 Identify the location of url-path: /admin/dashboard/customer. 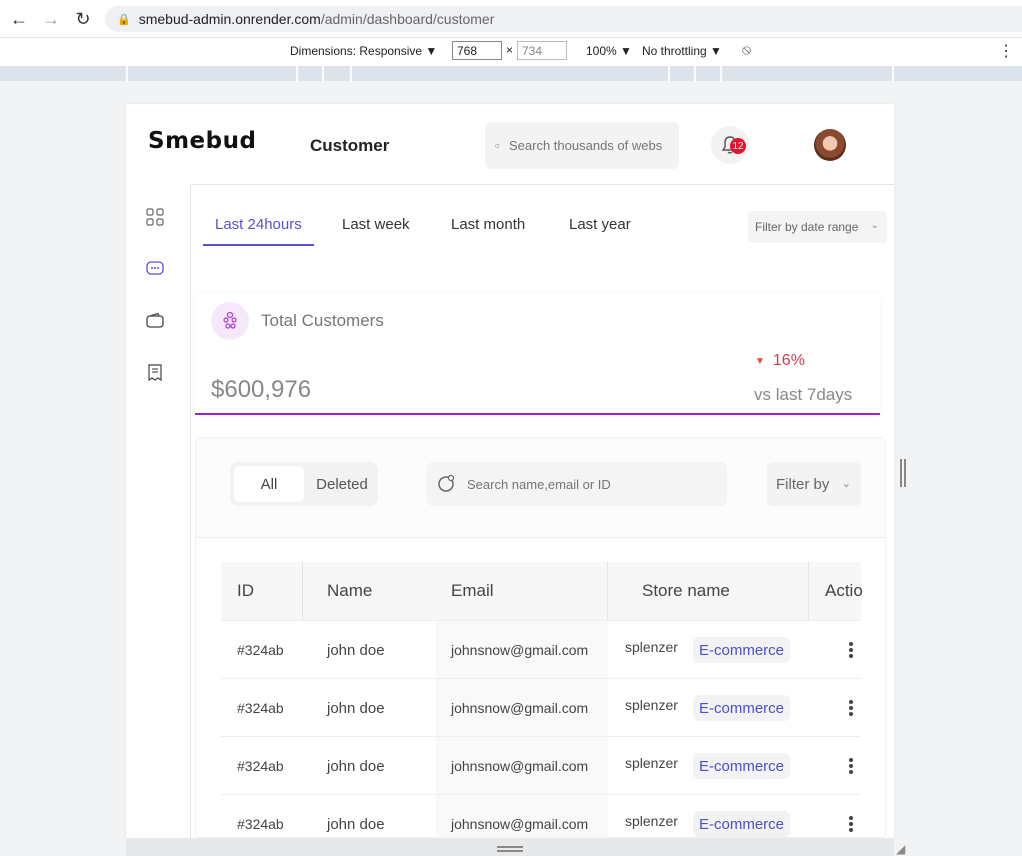
(407, 19).